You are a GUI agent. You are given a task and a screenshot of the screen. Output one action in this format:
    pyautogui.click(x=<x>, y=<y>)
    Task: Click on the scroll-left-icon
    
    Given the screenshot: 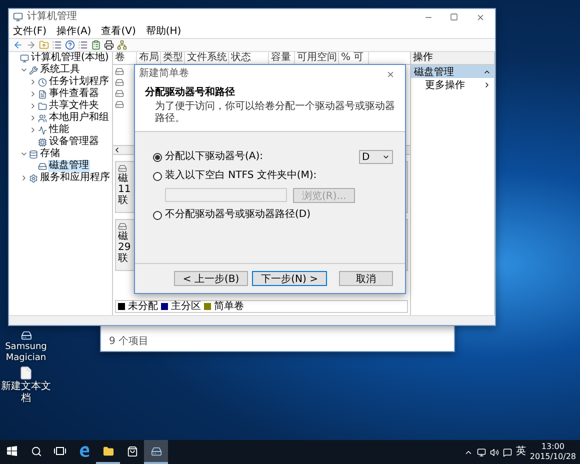 What is the action you would take?
    pyautogui.click(x=117, y=150)
    